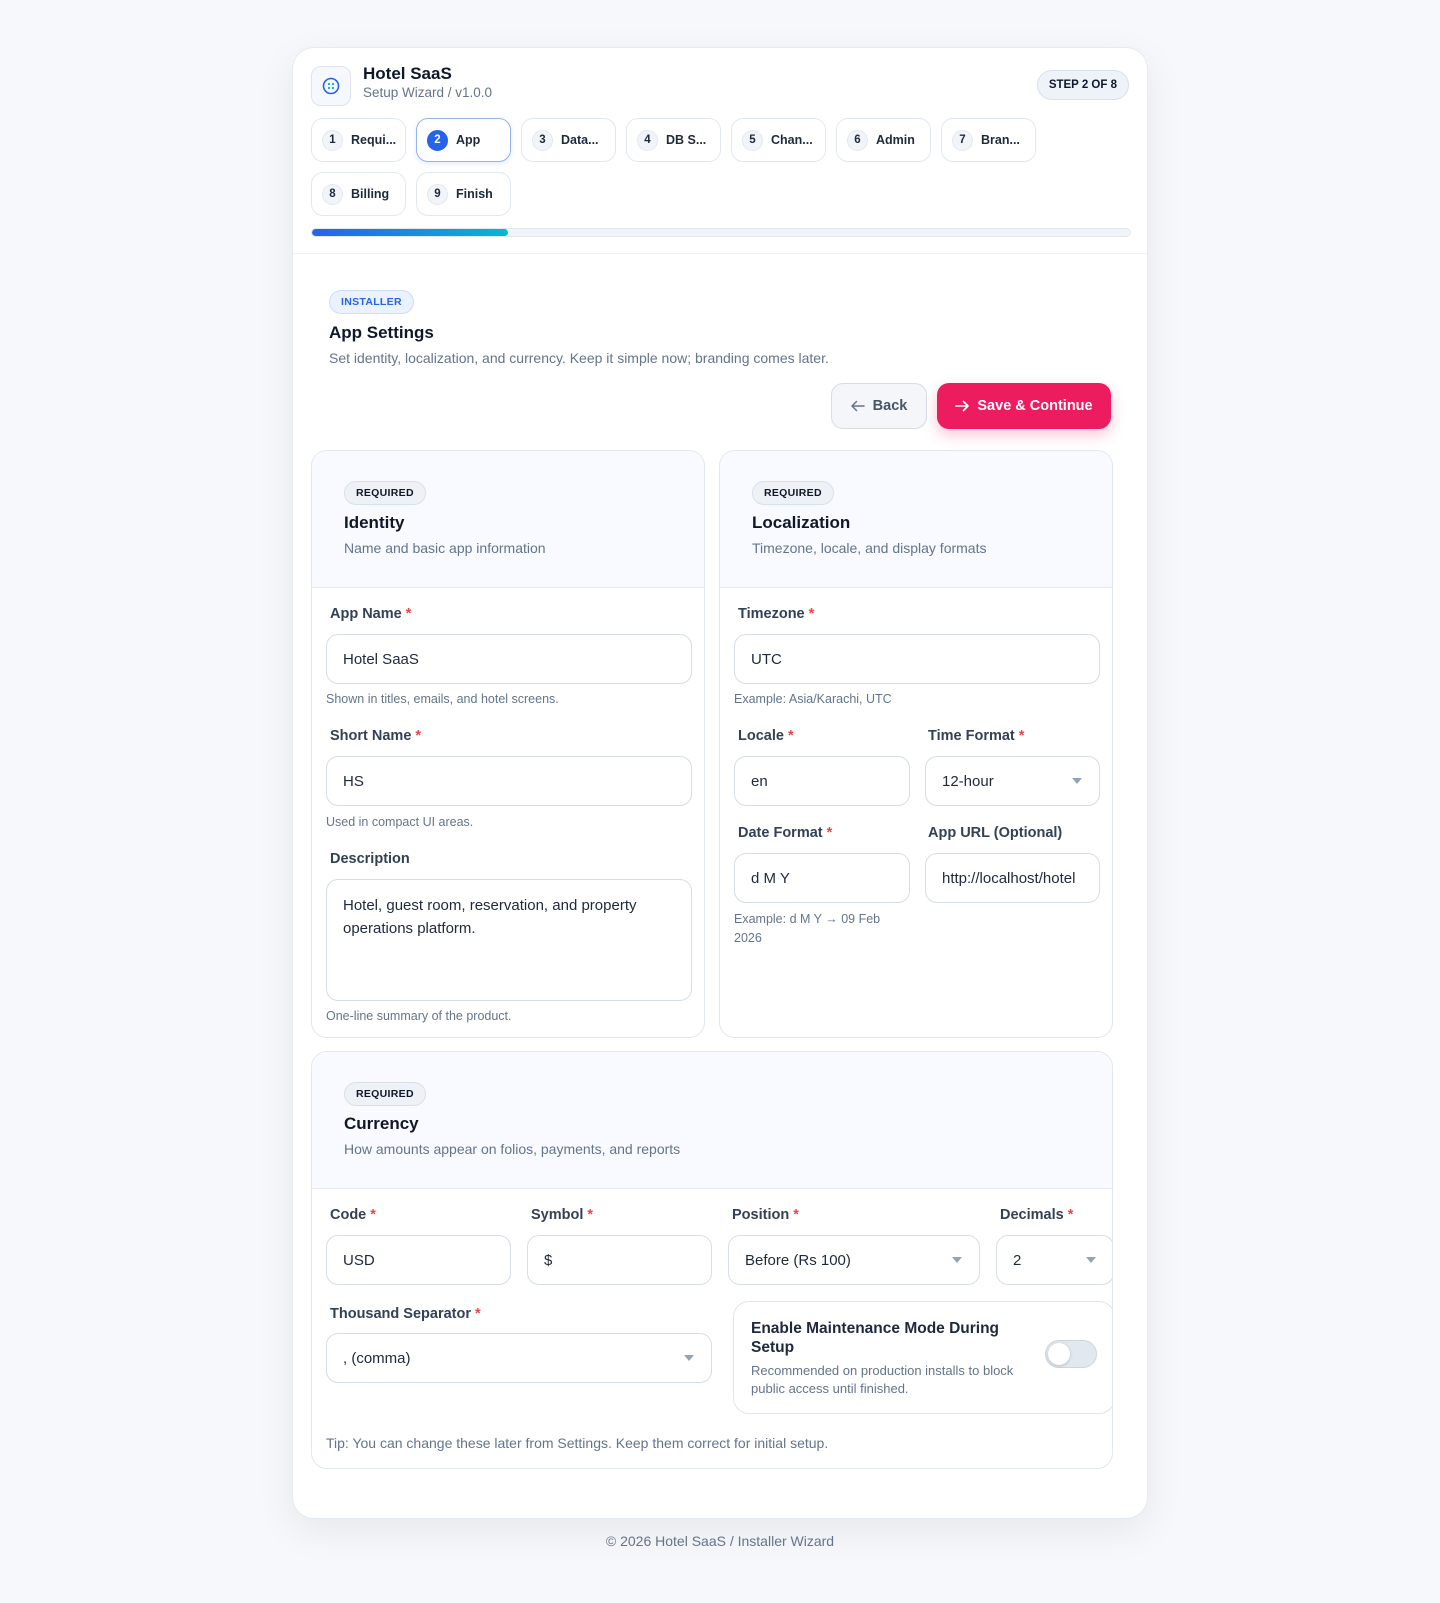 The height and width of the screenshot is (1603, 1440). Describe the element at coordinates (995, 833) in the screenshot. I see `app-url-label: App URL (Optional)` at that location.